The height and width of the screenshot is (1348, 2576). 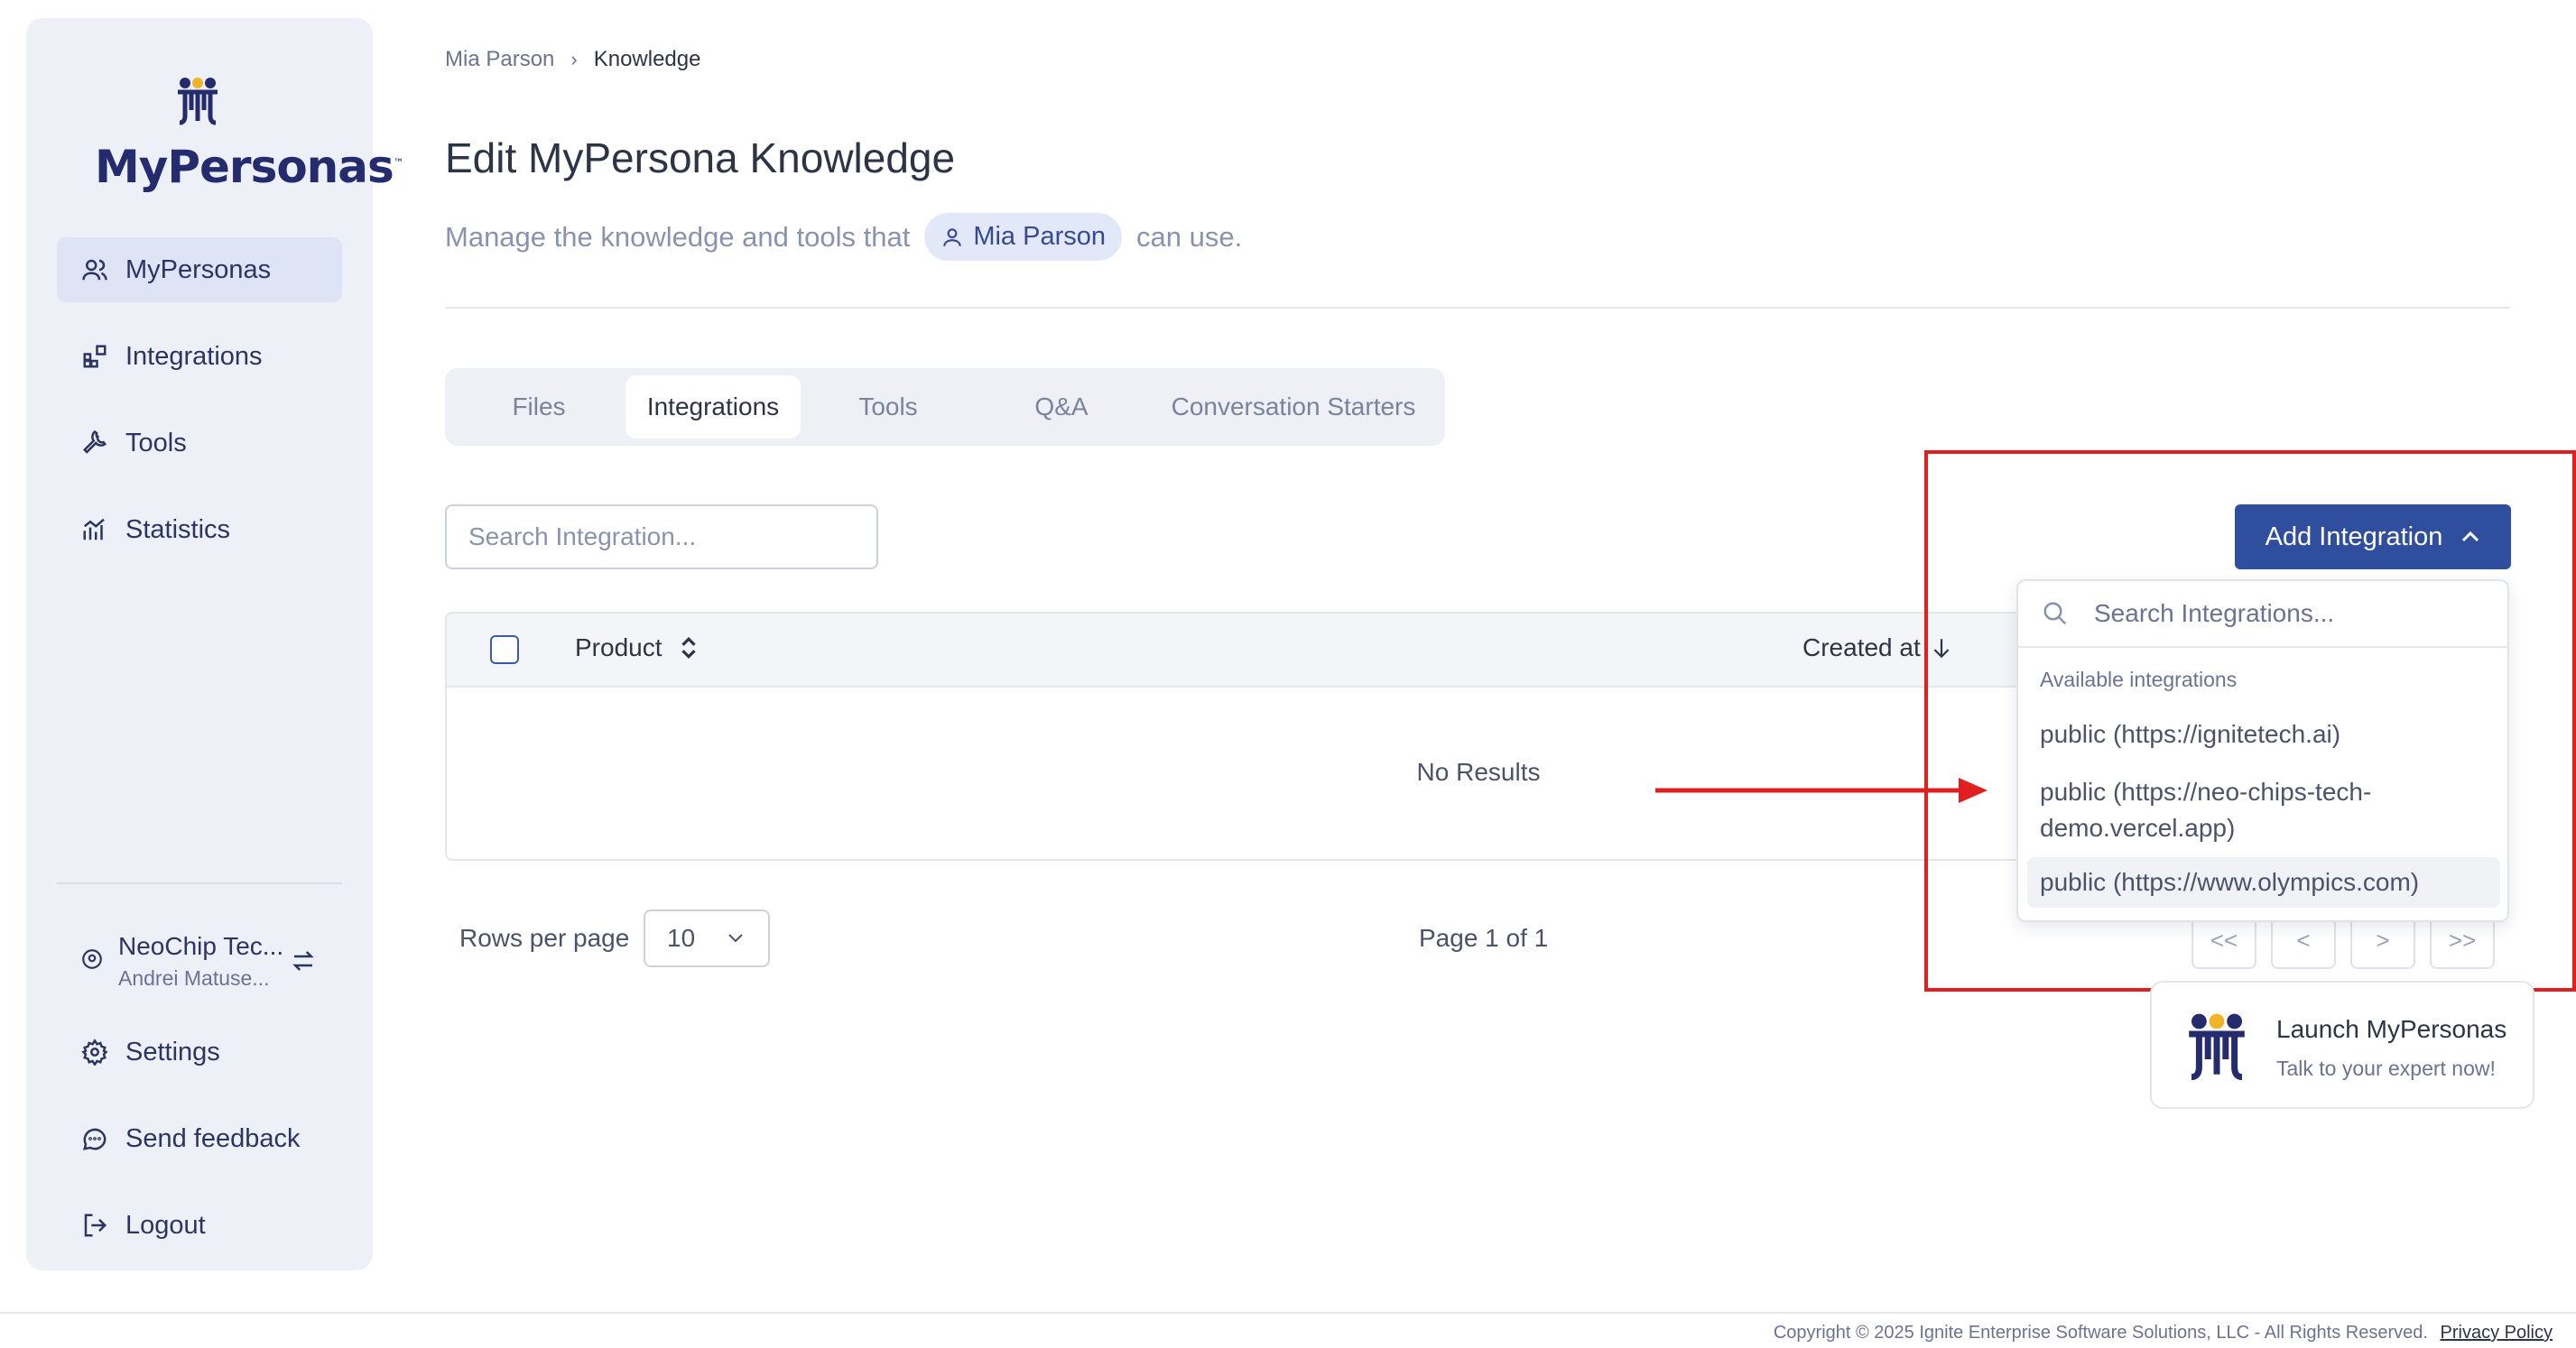 What do you see at coordinates (688, 648) in the screenshot?
I see `sort-icon` at bounding box center [688, 648].